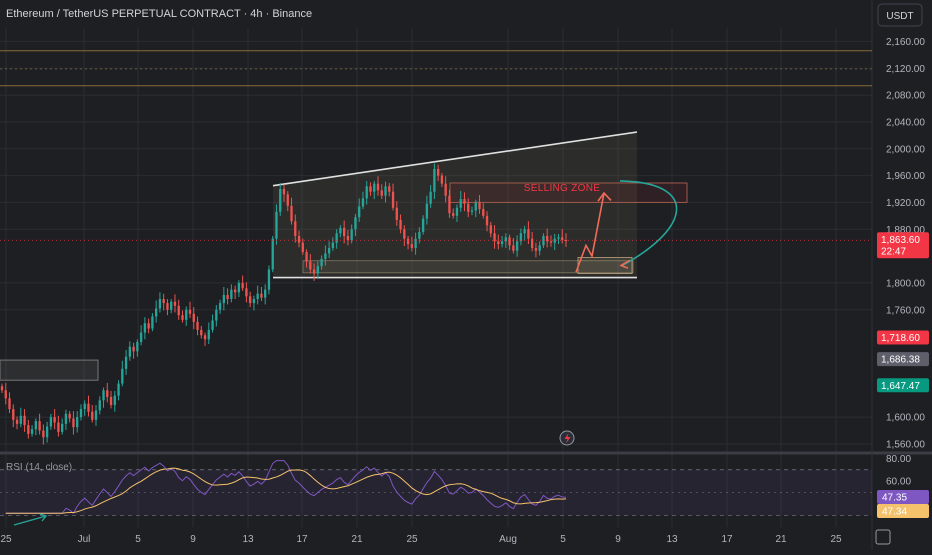  Describe the element at coordinates (567, 438) in the screenshot. I see `flash-icon` at that location.